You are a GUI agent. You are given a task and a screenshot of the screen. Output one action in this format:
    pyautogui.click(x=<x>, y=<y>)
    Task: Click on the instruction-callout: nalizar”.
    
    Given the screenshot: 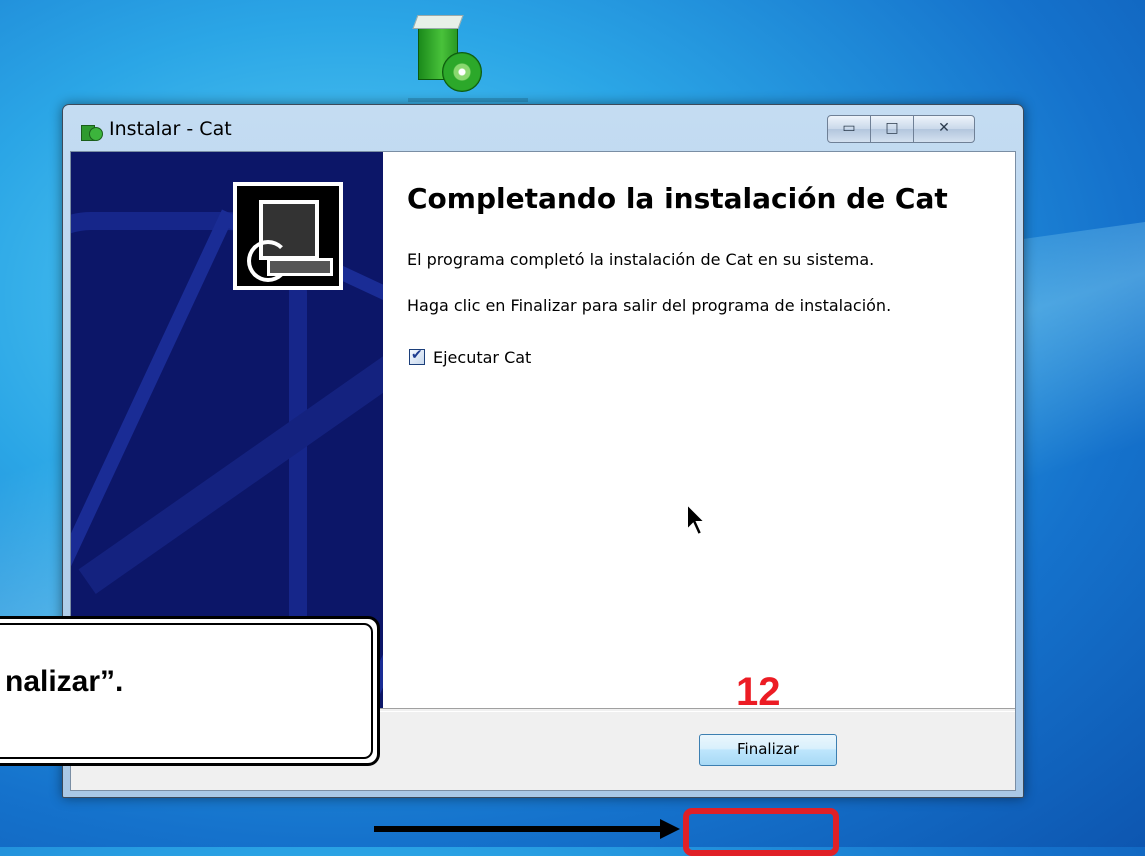 What is the action you would take?
    pyautogui.click(x=190, y=691)
    